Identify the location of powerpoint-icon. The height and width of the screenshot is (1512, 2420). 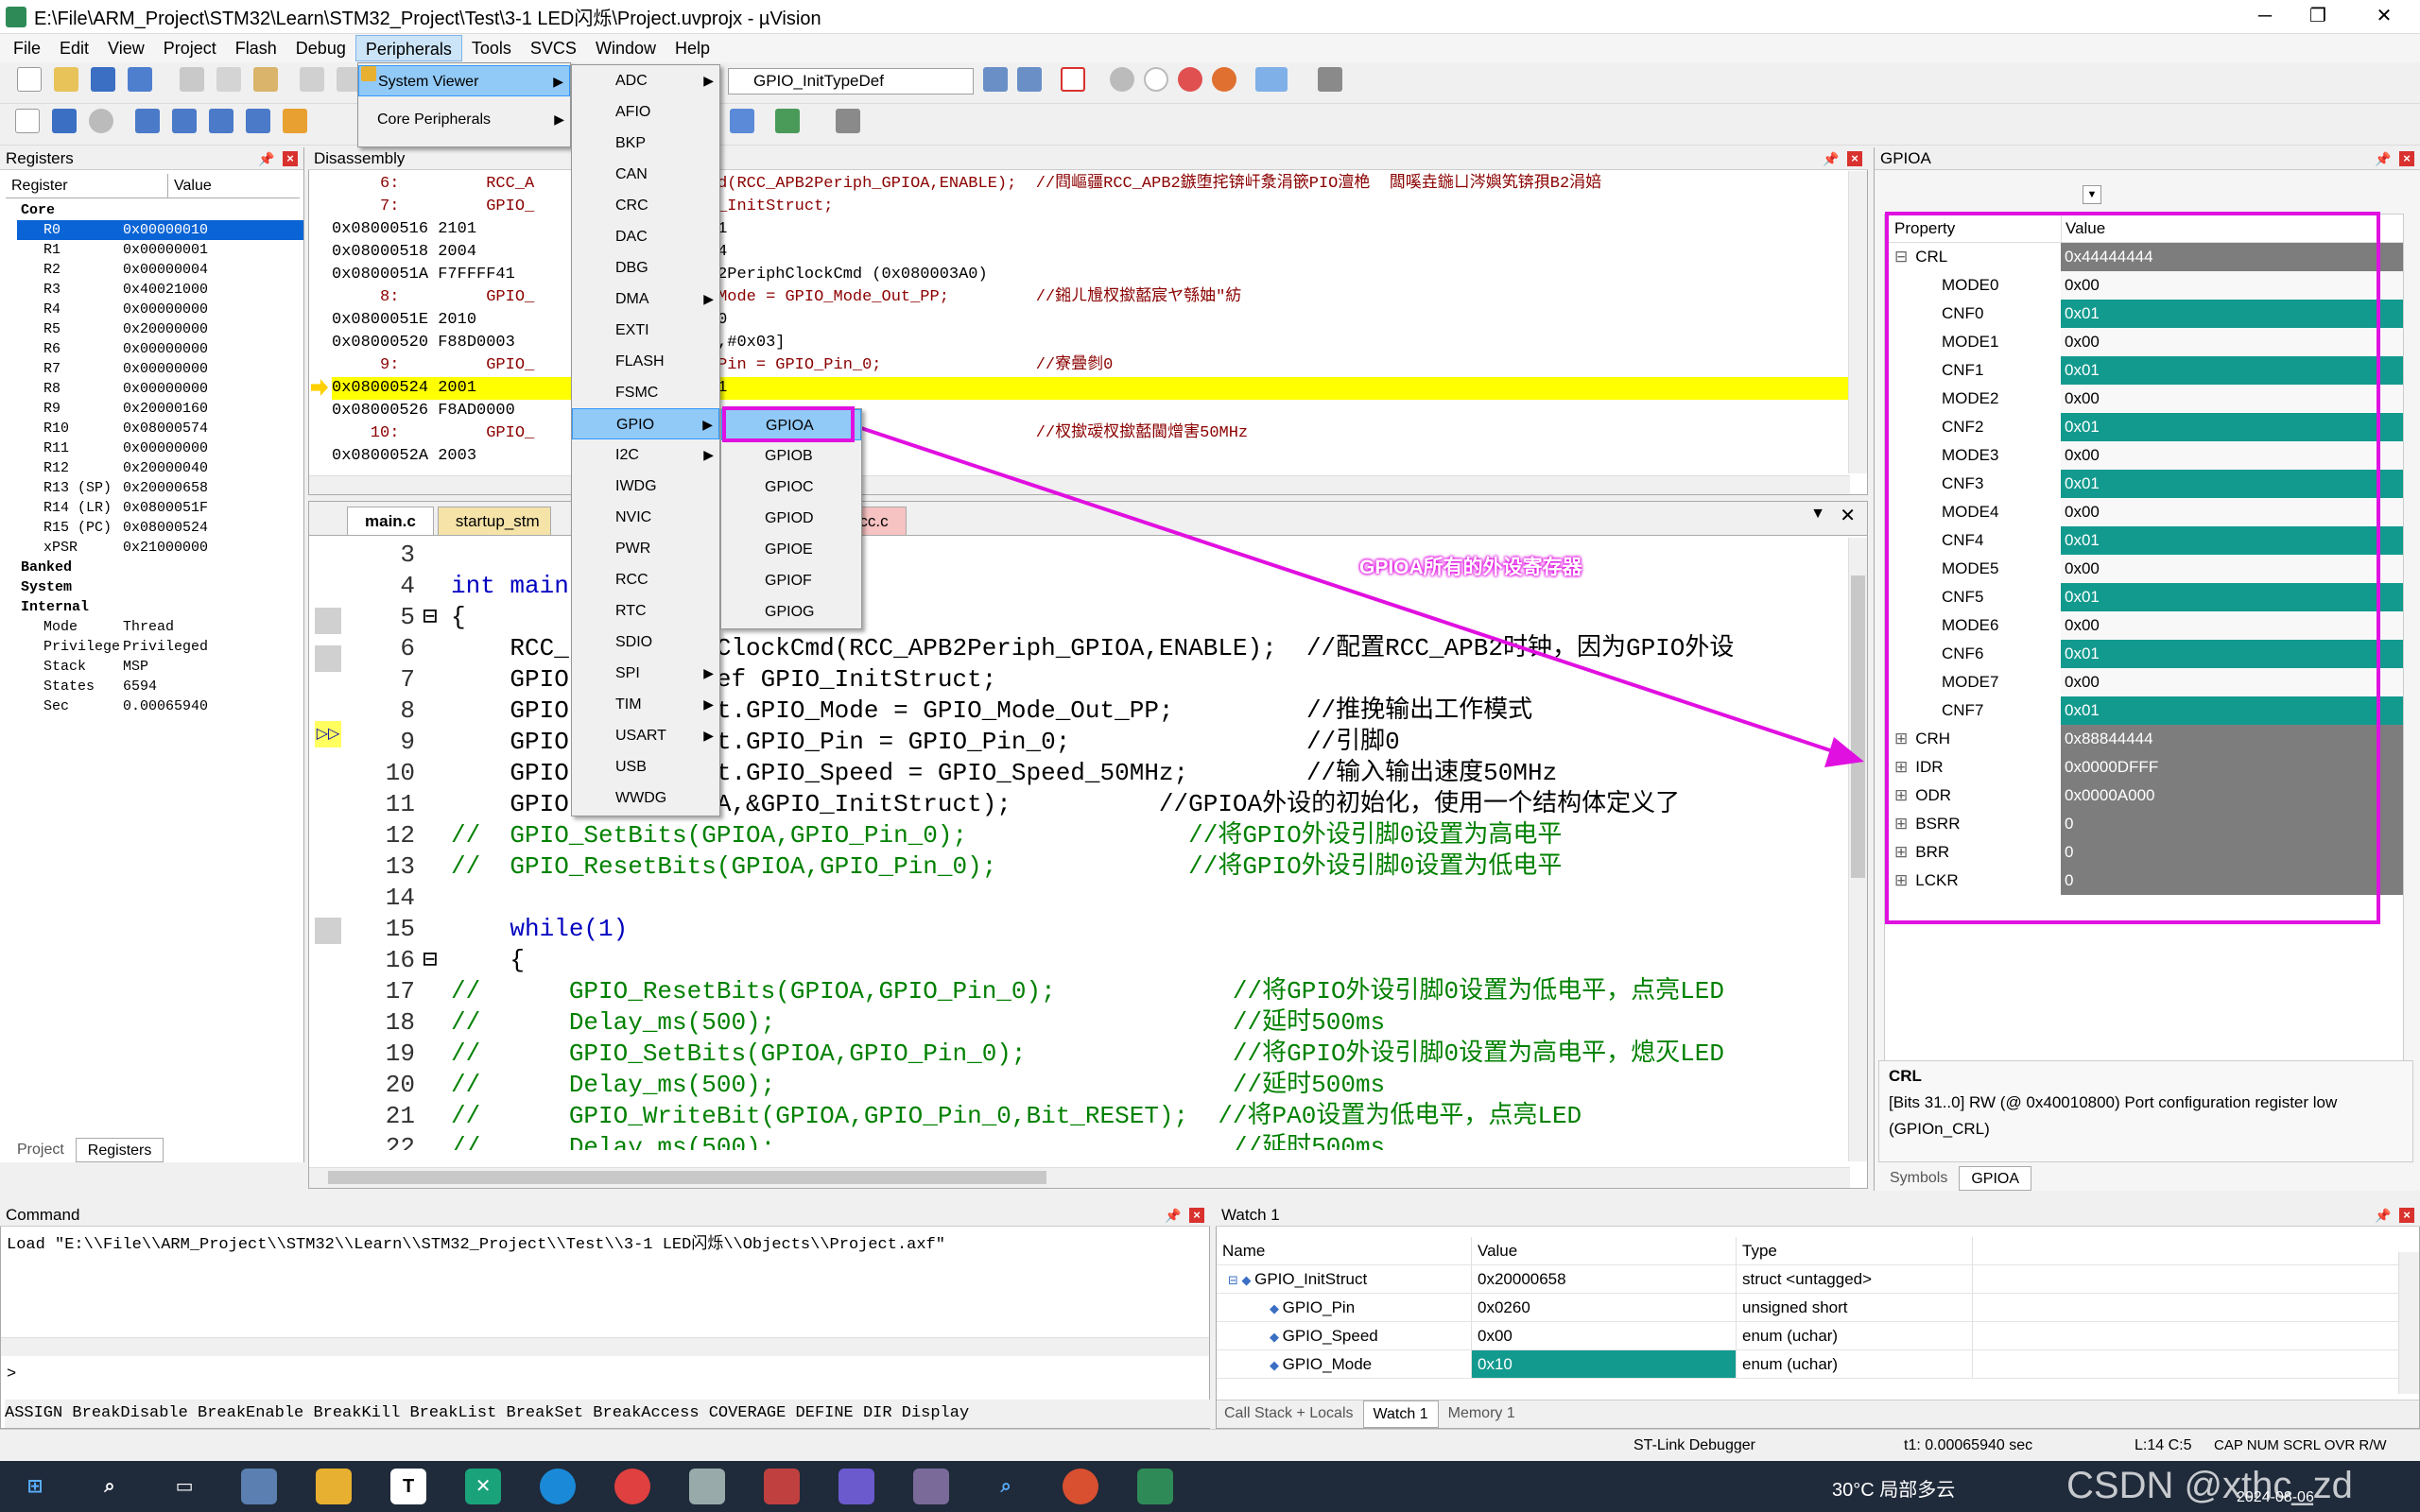
(1081, 1486).